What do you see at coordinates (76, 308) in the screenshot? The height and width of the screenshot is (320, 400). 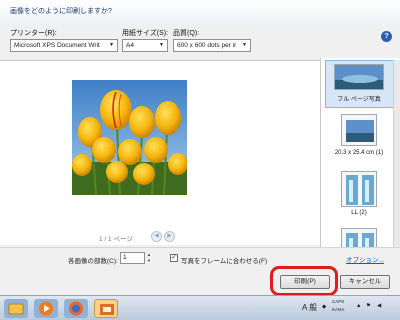 I see `firefox-taskbar-icon` at bounding box center [76, 308].